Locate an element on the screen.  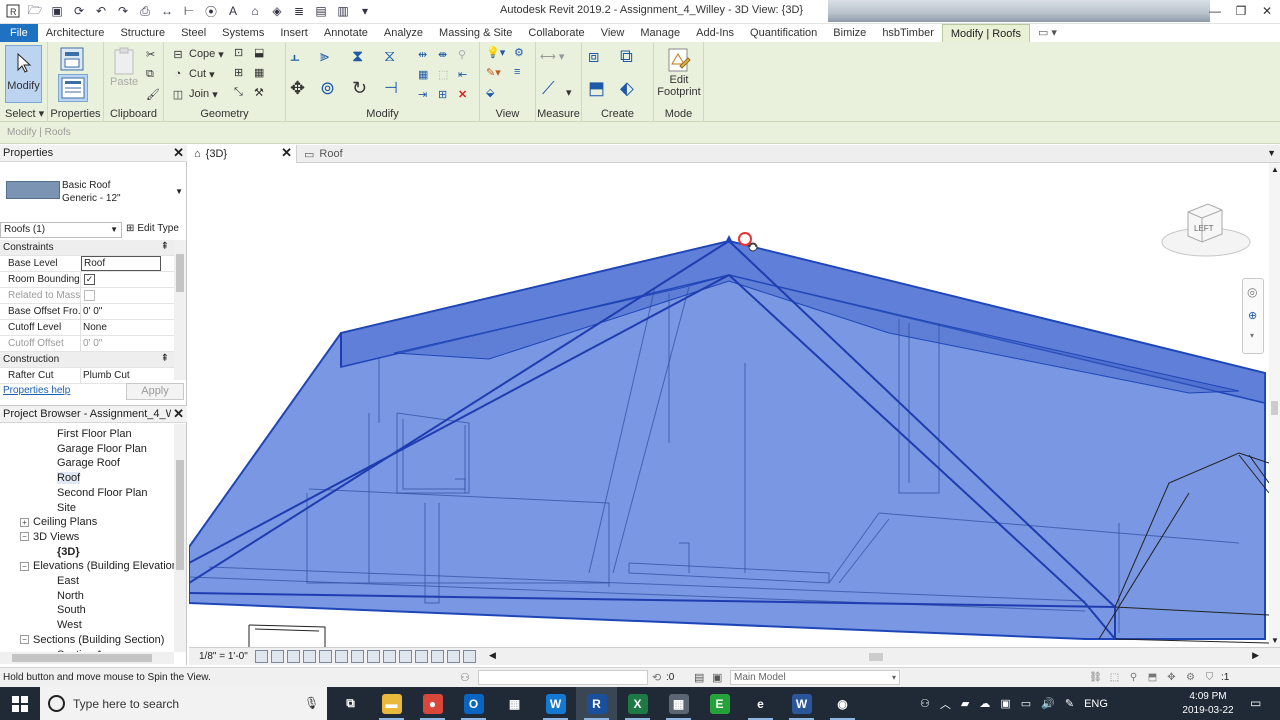
steering-wheel-icon: ◎ is located at coordinates (1252, 292).